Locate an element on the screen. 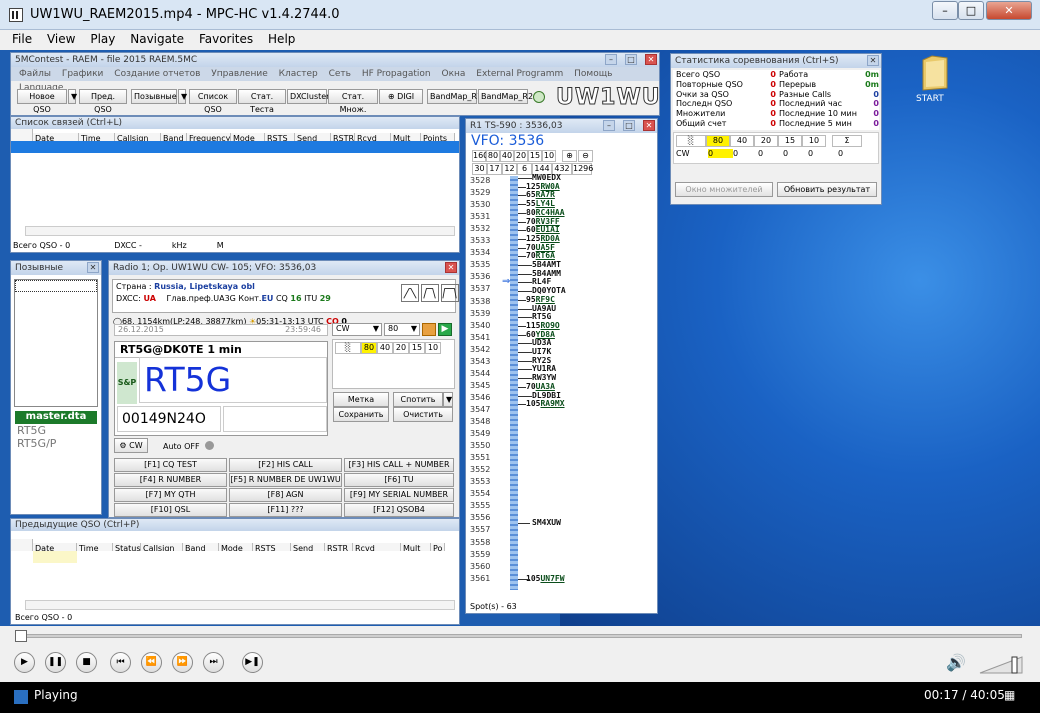 Image resolution: width=1040 pixels, height=713 pixels. spot-entry: 70UA5F is located at coordinates (540, 247).